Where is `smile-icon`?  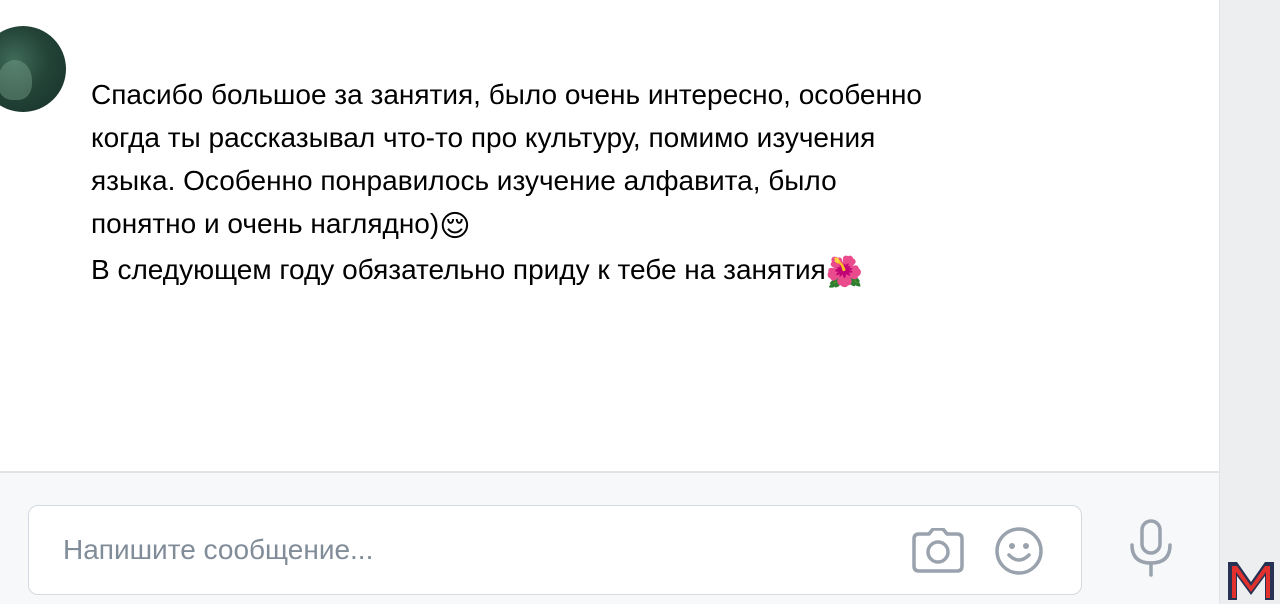
smile-icon is located at coordinates (1019, 551).